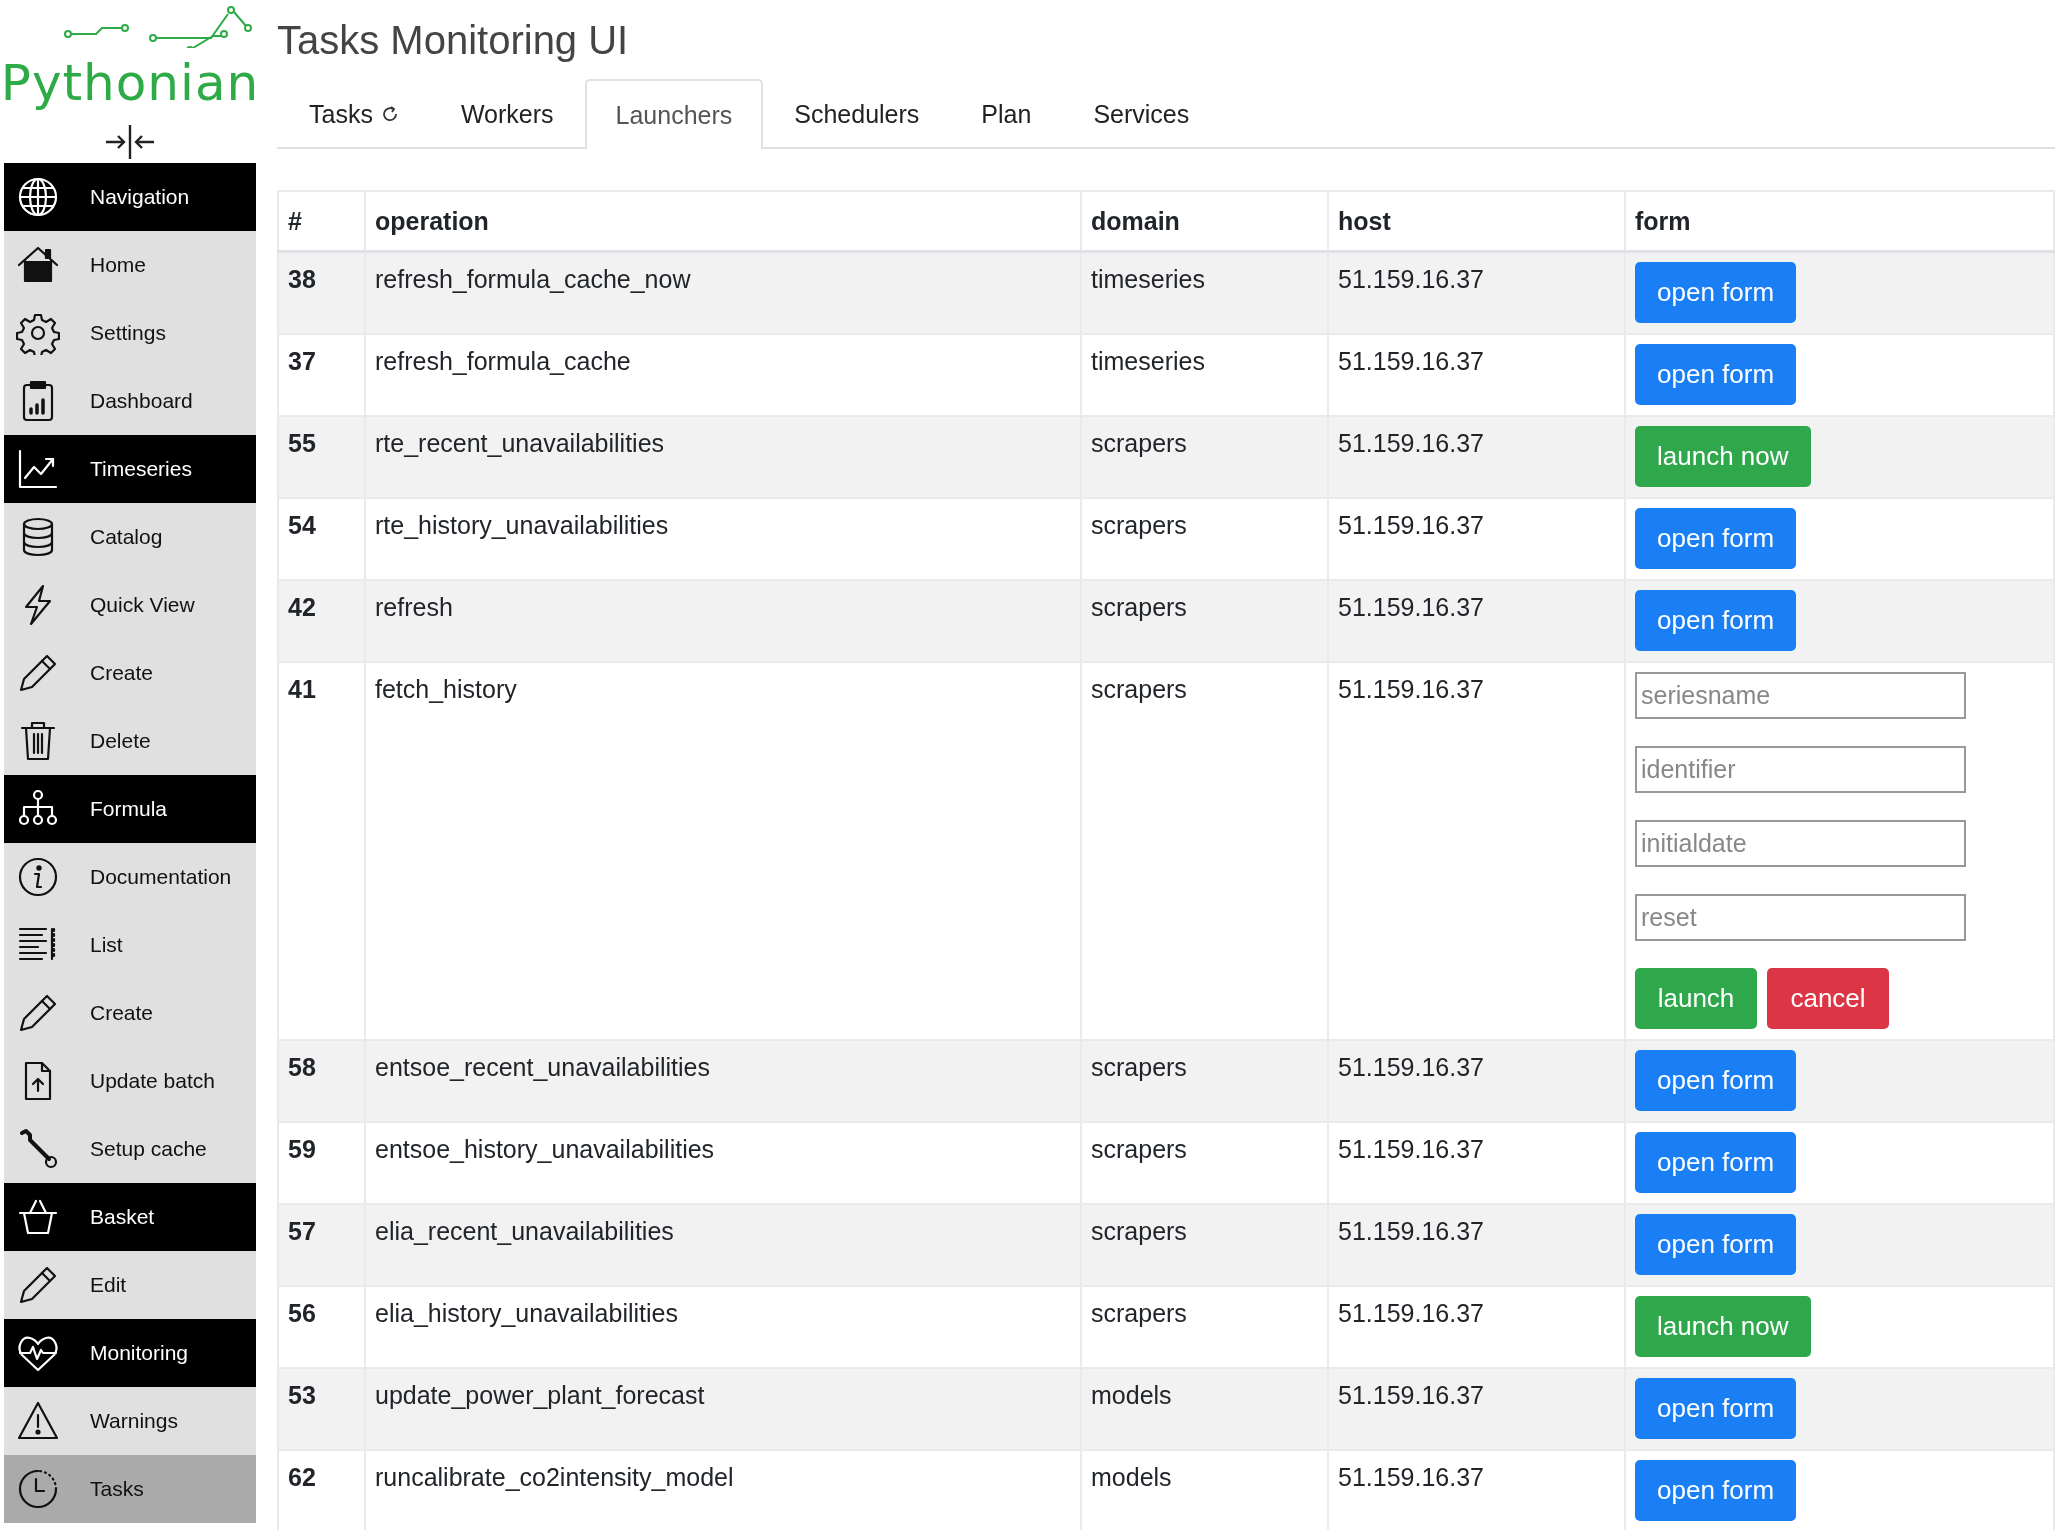  I want to click on logo-text: Pythonian, so click(130, 83).